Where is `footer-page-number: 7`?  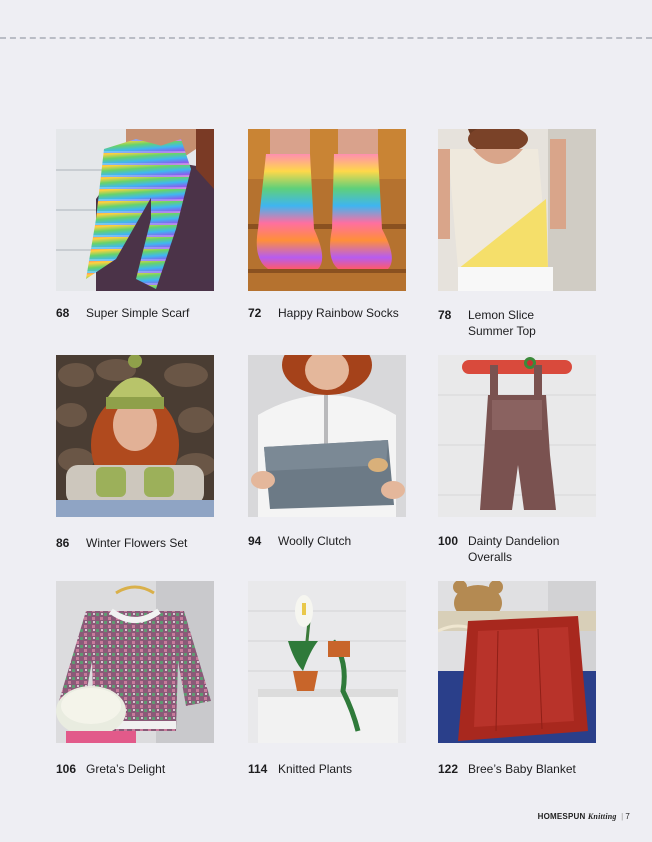
footer-page-number: 7 is located at coordinates (627, 816).